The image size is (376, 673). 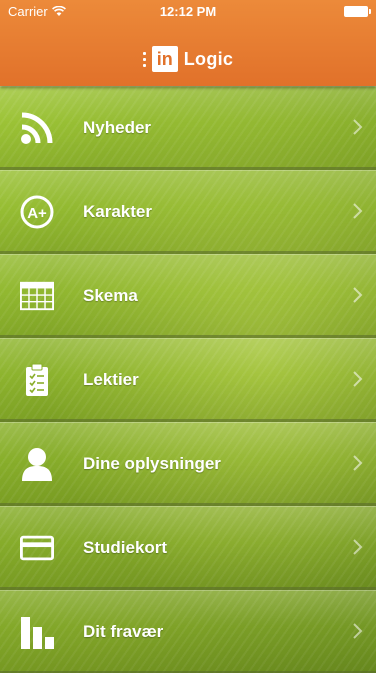 I want to click on menu-item-label: Skema, so click(x=110, y=295).